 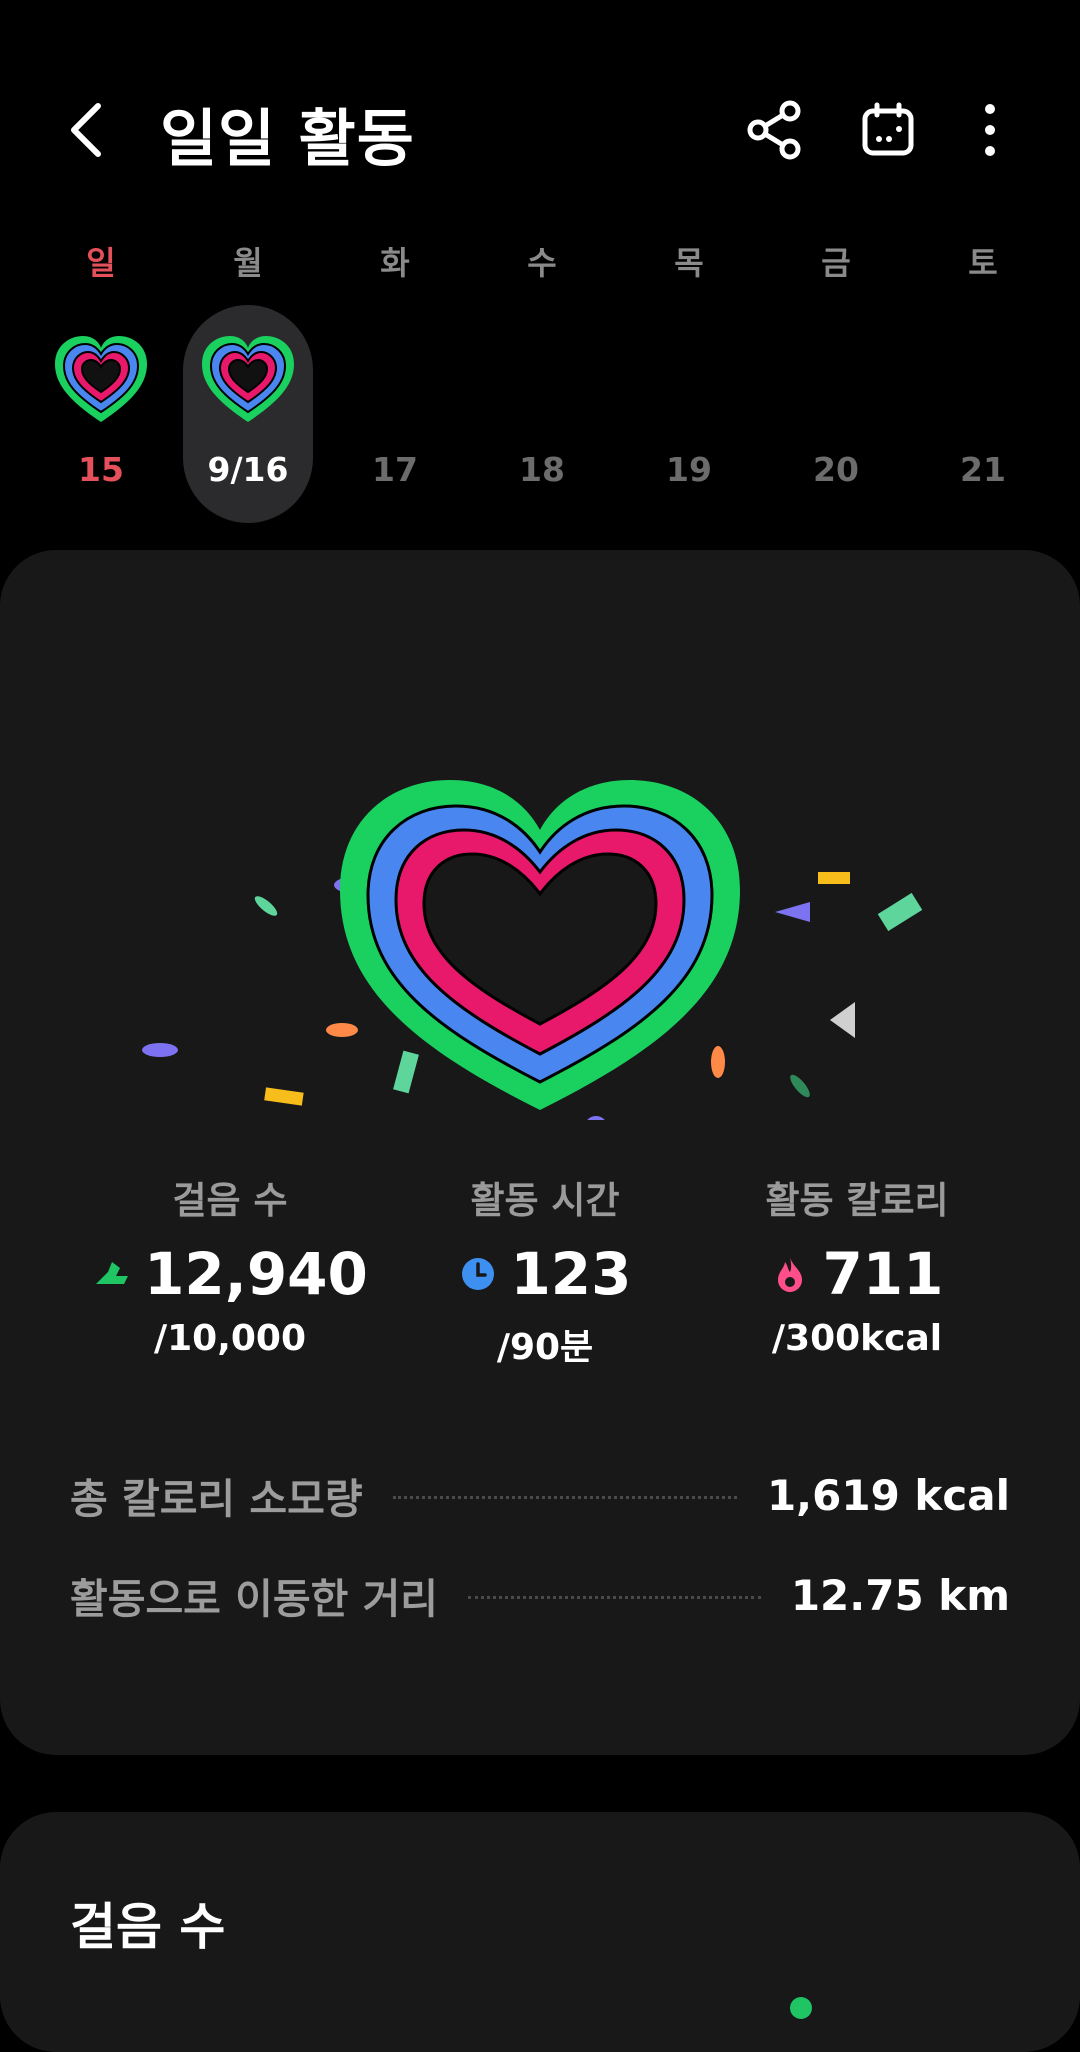 I want to click on weekday-label: 수, so click(x=542, y=263).